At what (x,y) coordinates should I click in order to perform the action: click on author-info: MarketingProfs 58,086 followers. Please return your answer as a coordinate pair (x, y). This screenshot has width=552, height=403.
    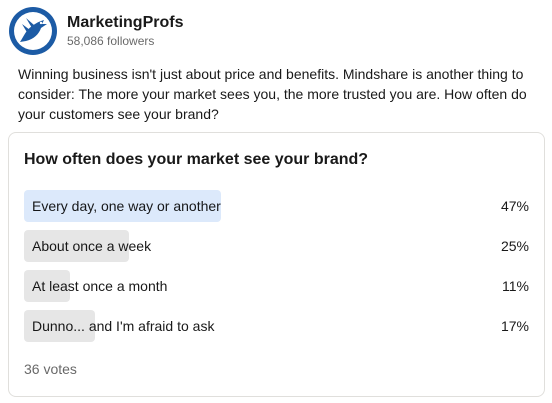
    Looking at the image, I should click on (125, 31).